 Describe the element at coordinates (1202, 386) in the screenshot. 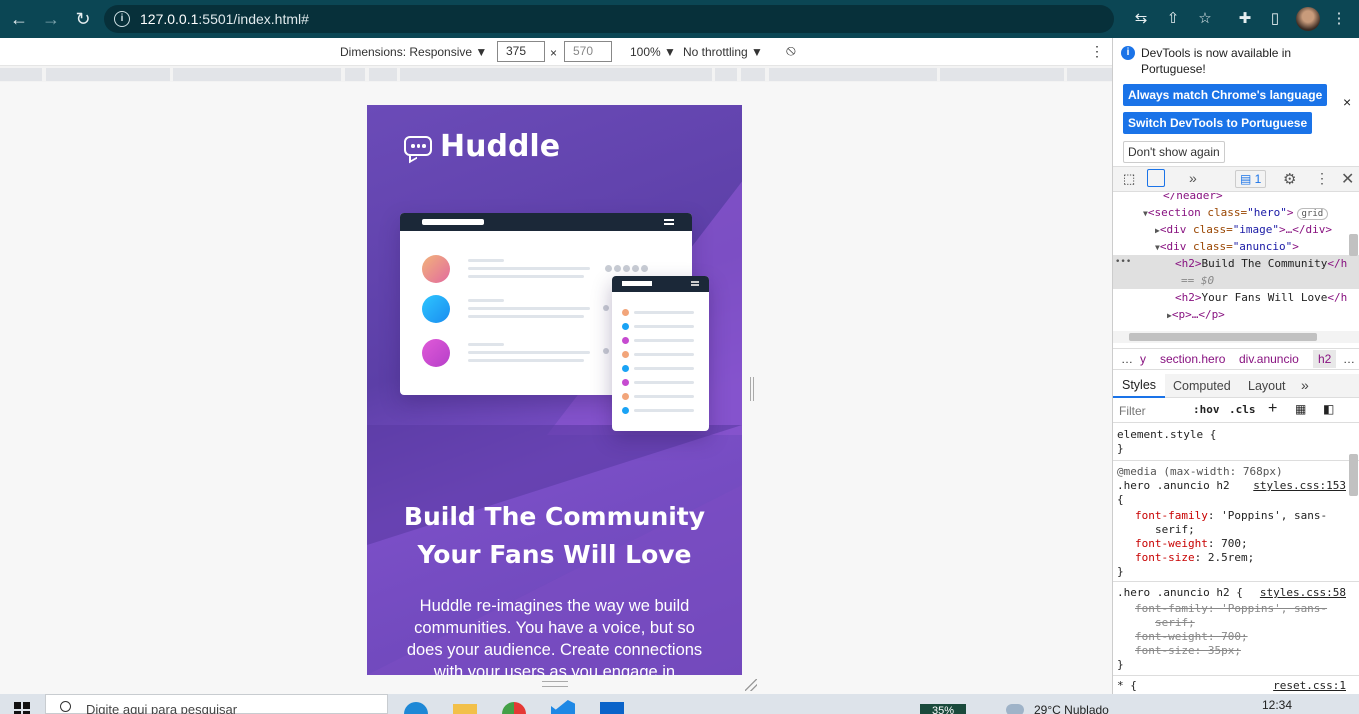

I see `tab-computed: Computed` at that location.